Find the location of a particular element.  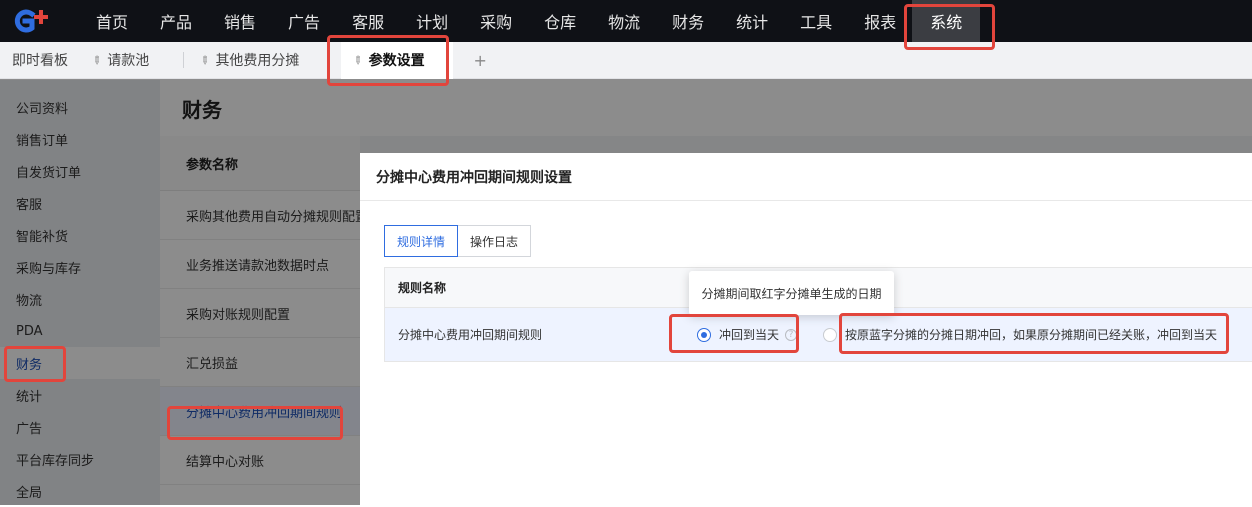

tab-parameter-settings: ✎ 参数设置 is located at coordinates (397, 60).